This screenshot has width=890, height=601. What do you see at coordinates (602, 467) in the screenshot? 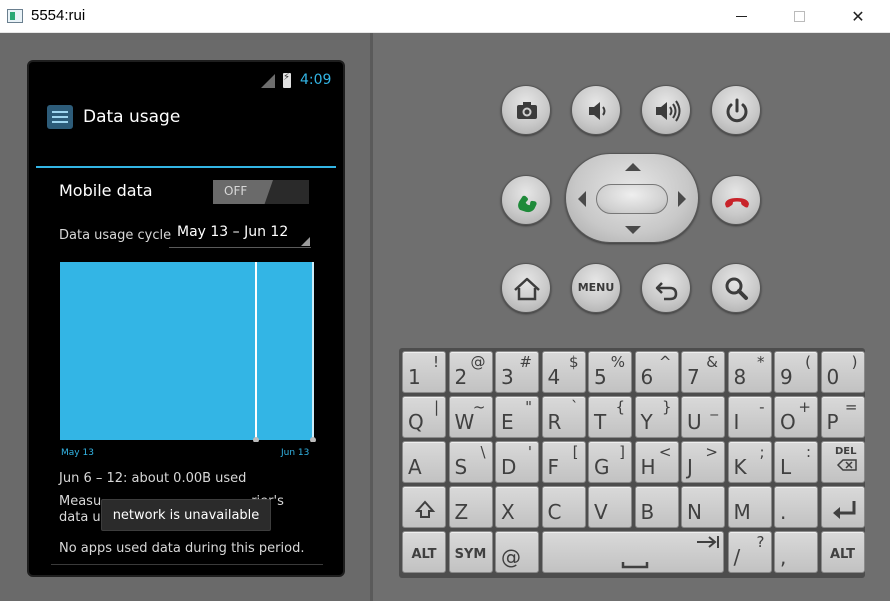
I see `key-main-label: G` at bounding box center [602, 467].